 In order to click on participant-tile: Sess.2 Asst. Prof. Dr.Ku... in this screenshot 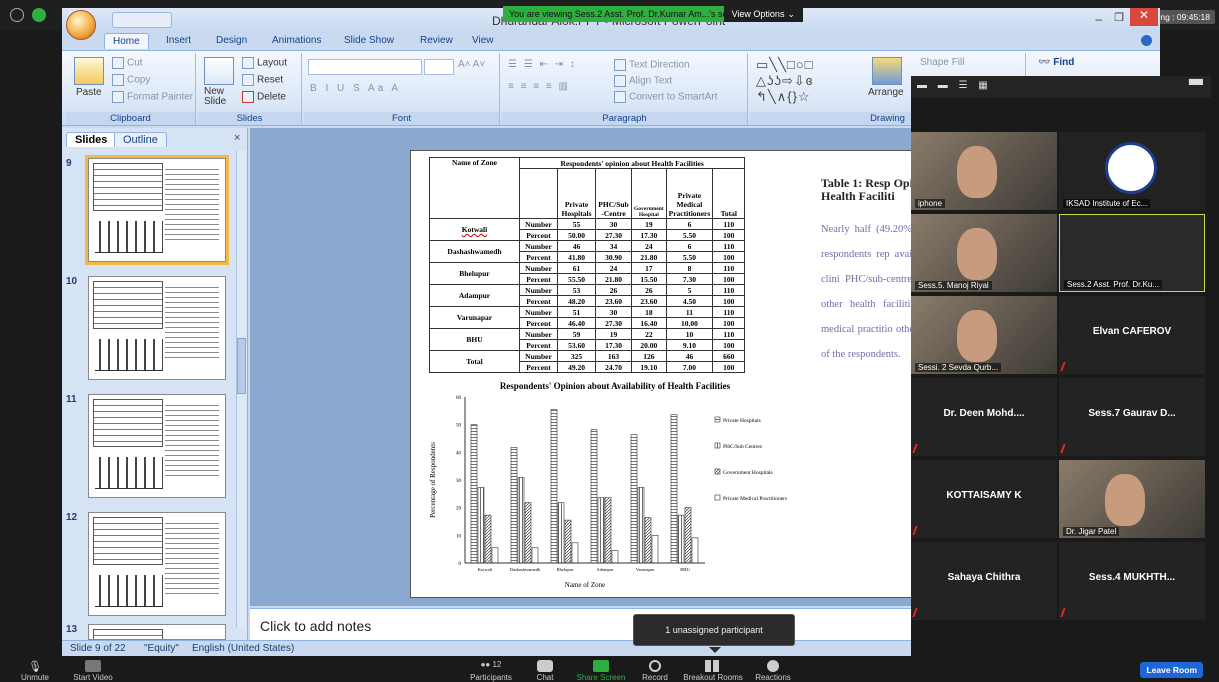, I will do `click(1132, 253)`.